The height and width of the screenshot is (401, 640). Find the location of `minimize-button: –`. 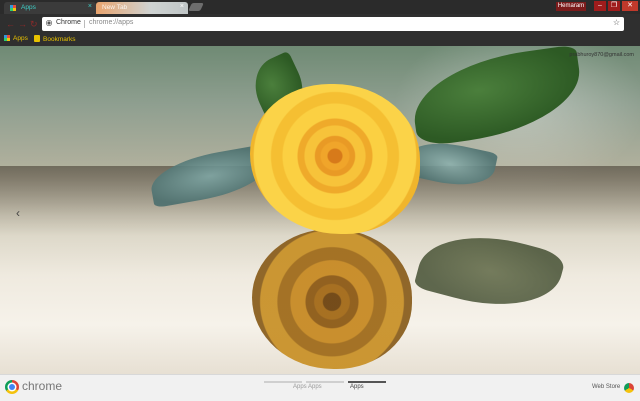

minimize-button: – is located at coordinates (600, 6).